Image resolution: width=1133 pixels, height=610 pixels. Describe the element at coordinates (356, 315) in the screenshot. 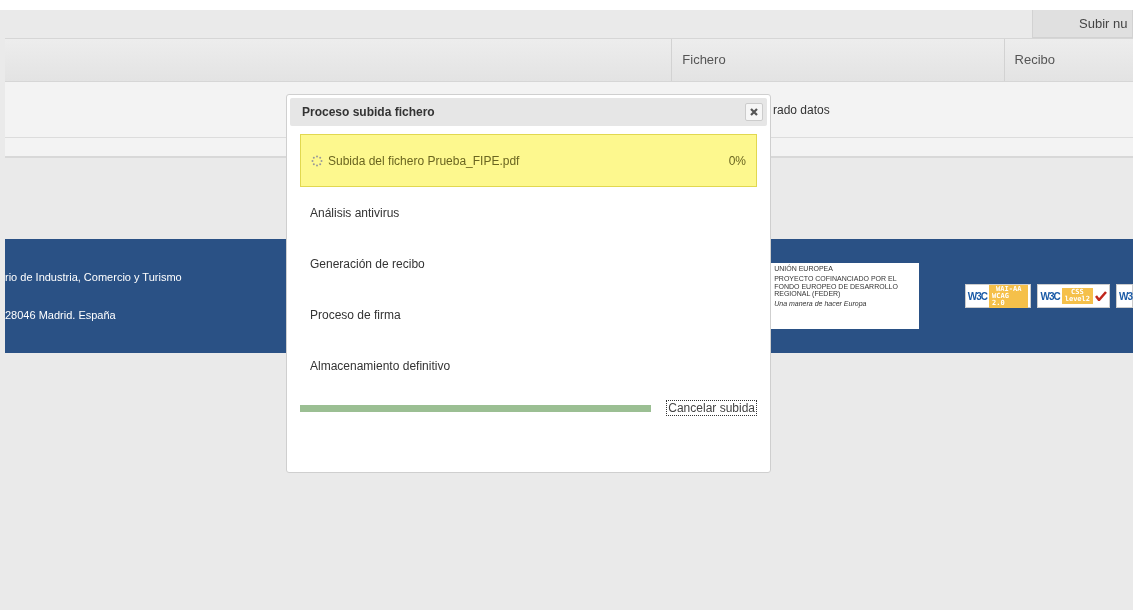

I see `step-label: Proceso de firma` at that location.